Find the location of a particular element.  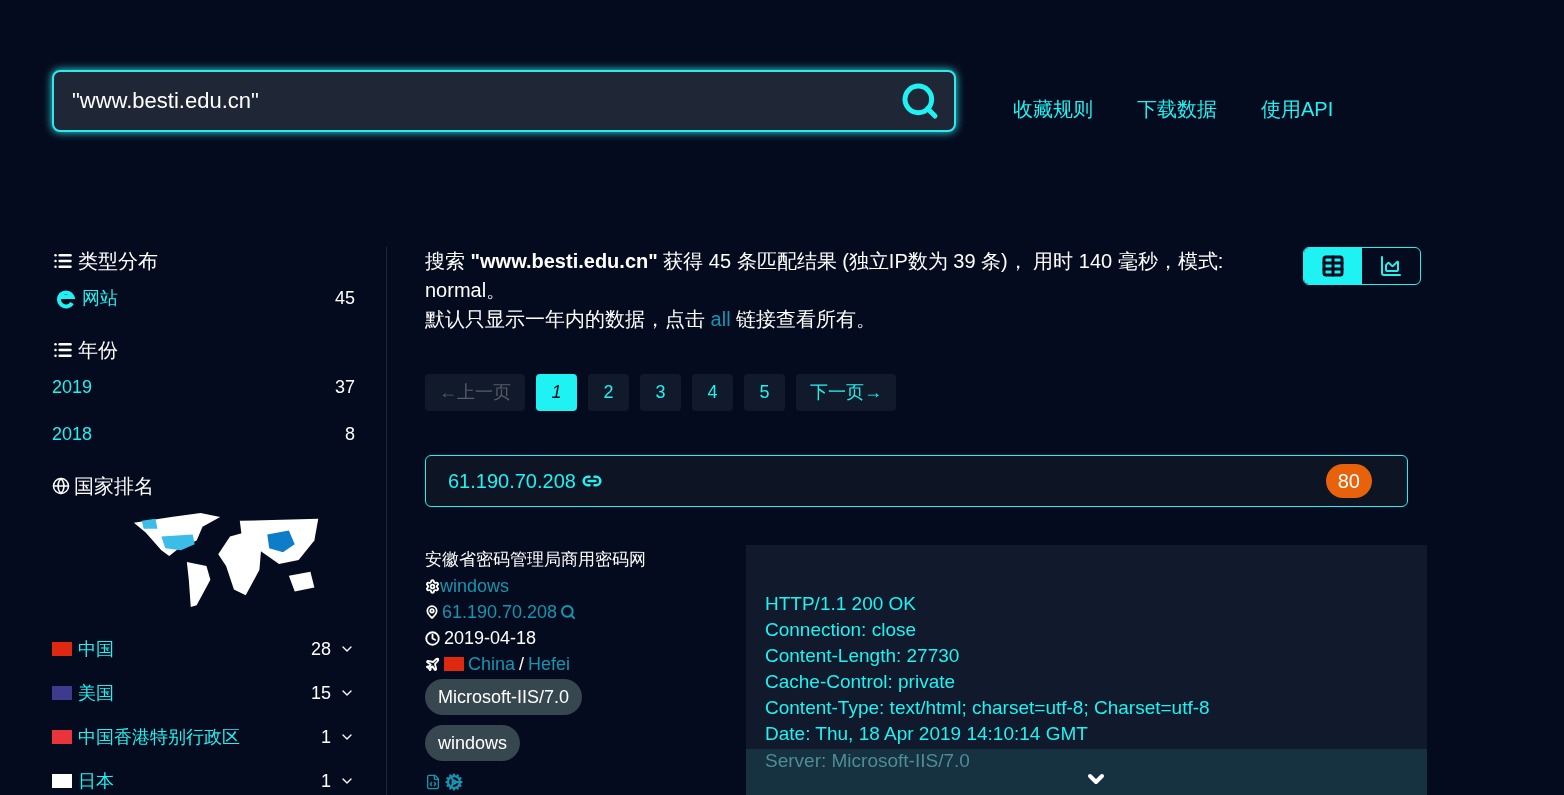

nav-link: 使用API is located at coordinates (1297, 109).